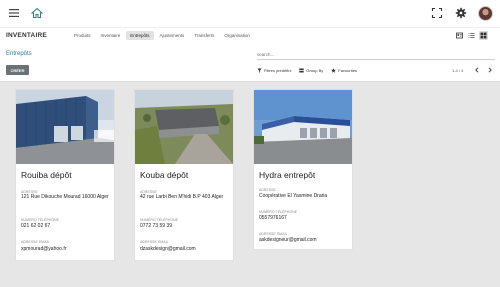 This screenshot has height=287, width=500. I want to click on filter-icon, so click(259, 70).